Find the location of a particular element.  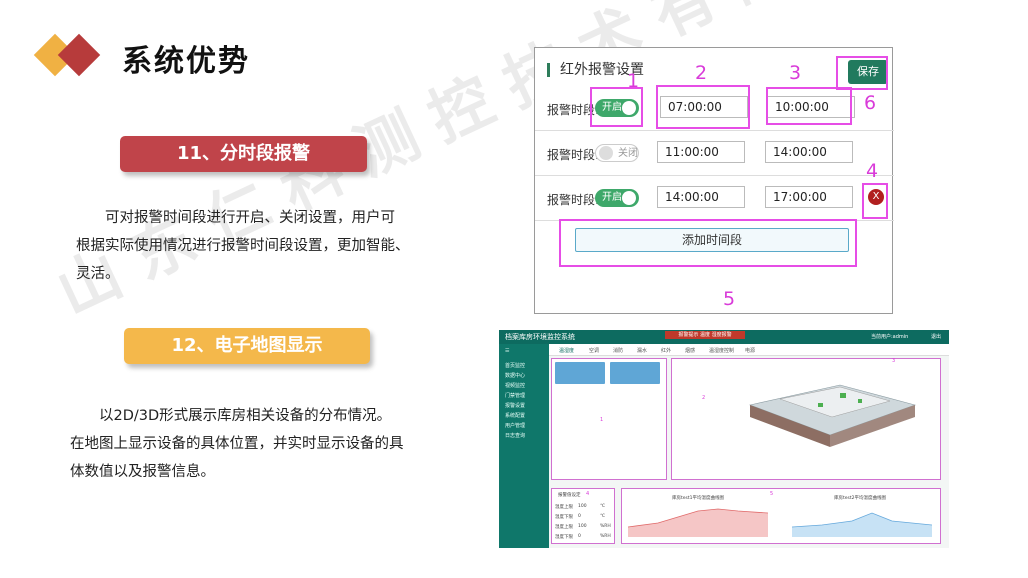

setting-label: 温度上限 is located at coordinates (564, 507).